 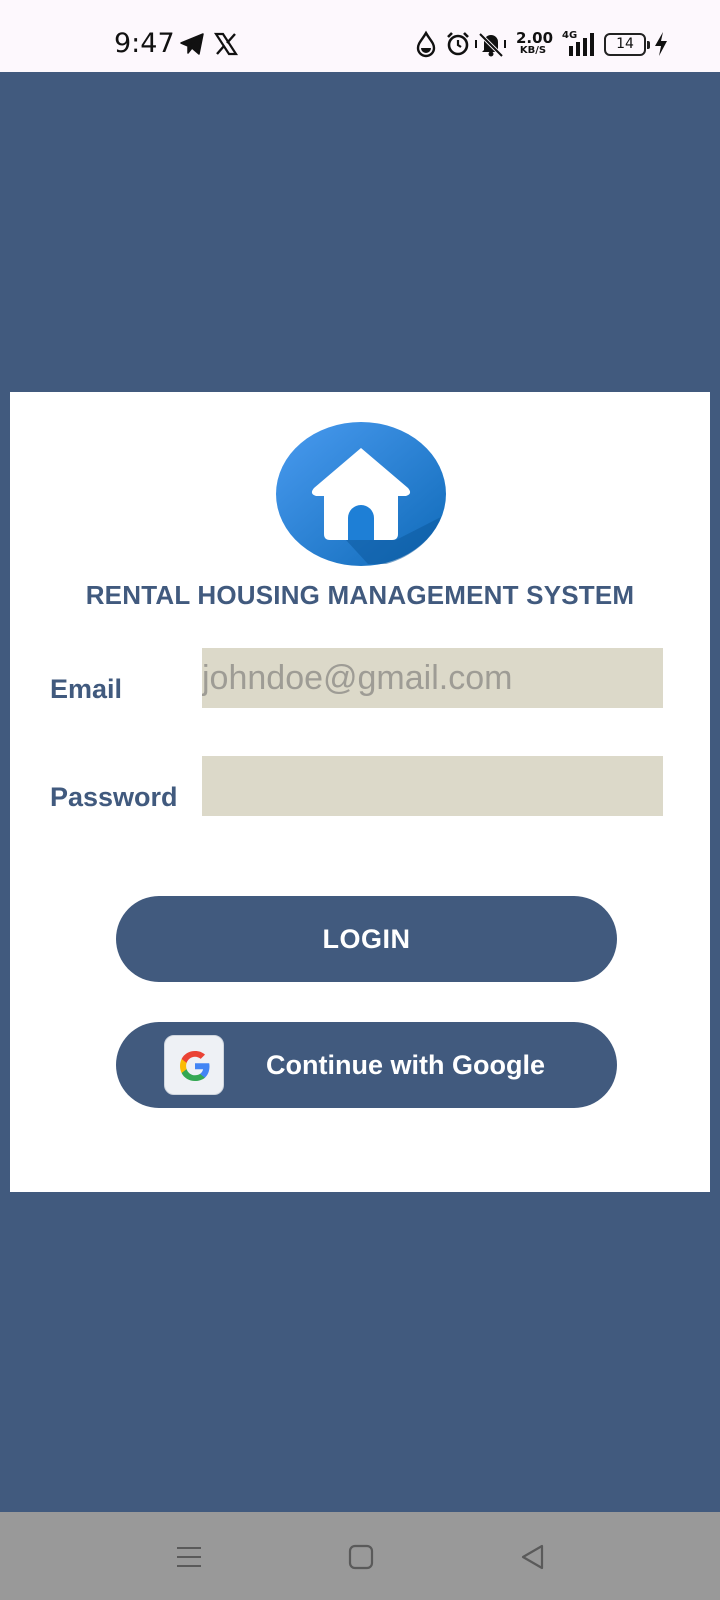 I want to click on signal-icon, so click(x=581, y=44).